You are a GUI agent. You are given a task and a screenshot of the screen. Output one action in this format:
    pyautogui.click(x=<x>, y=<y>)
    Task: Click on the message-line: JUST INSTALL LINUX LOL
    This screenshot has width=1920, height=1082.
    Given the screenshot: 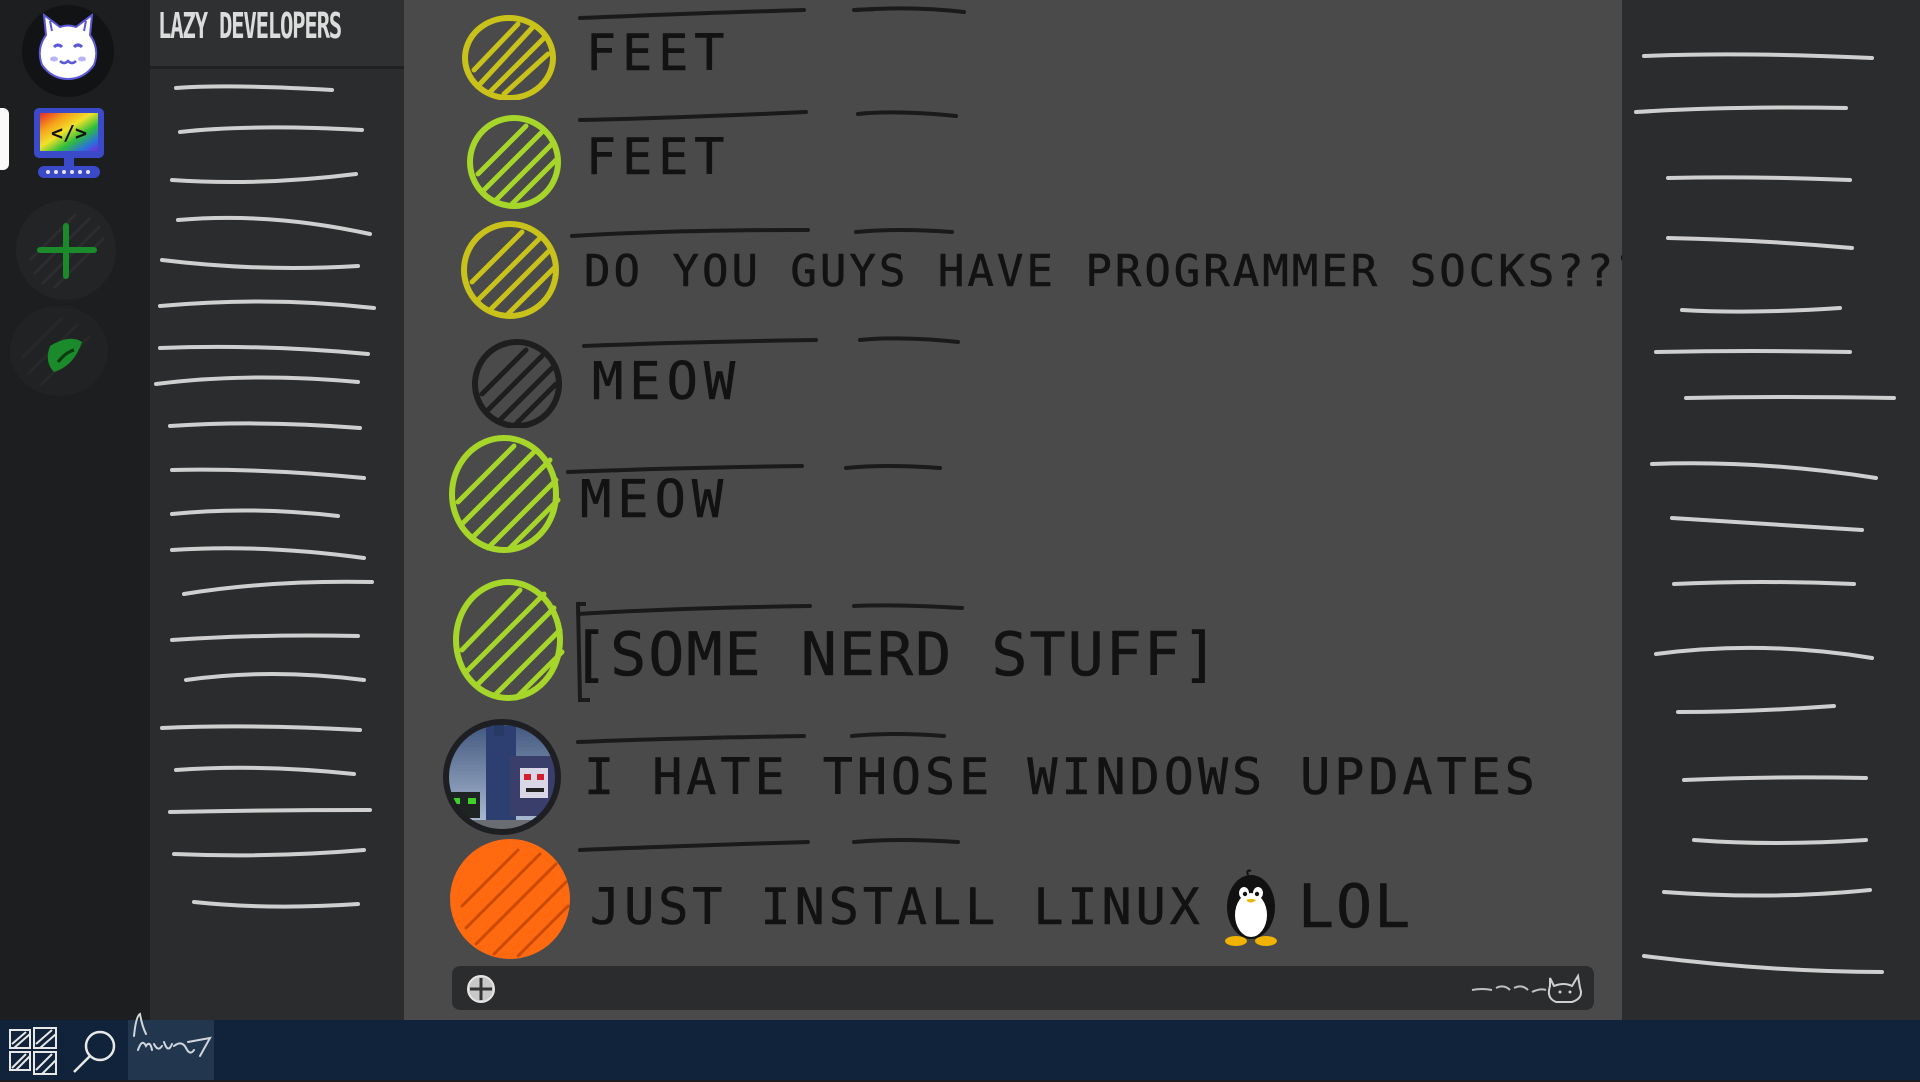 What is the action you would take?
    pyautogui.click(x=1001, y=907)
    